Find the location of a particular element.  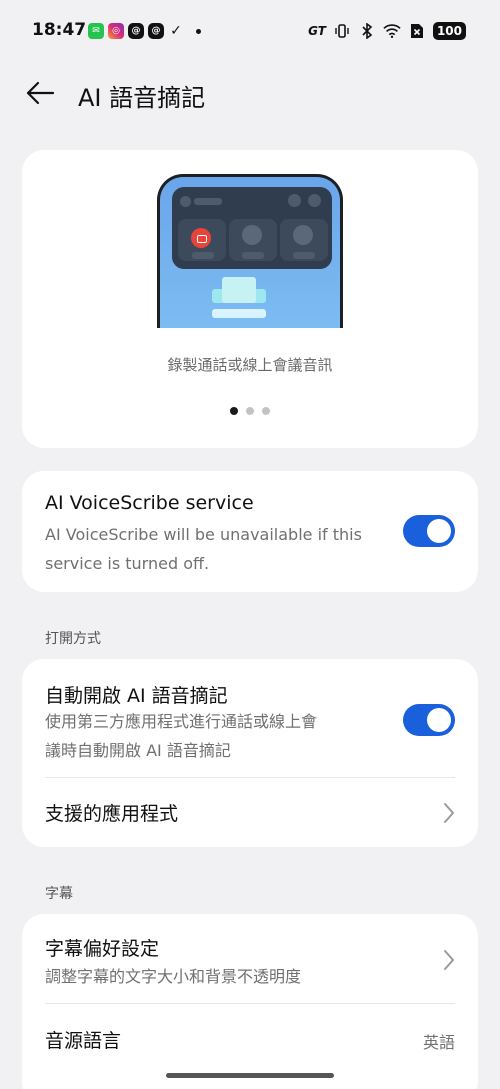

pager-dot-active is located at coordinates (234, 411).